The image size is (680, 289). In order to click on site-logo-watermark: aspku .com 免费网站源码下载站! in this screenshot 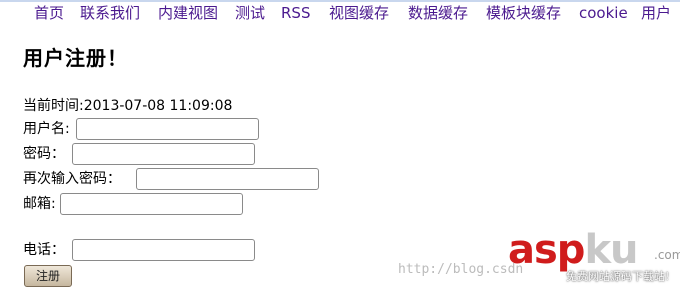, I will do `click(594, 257)`.